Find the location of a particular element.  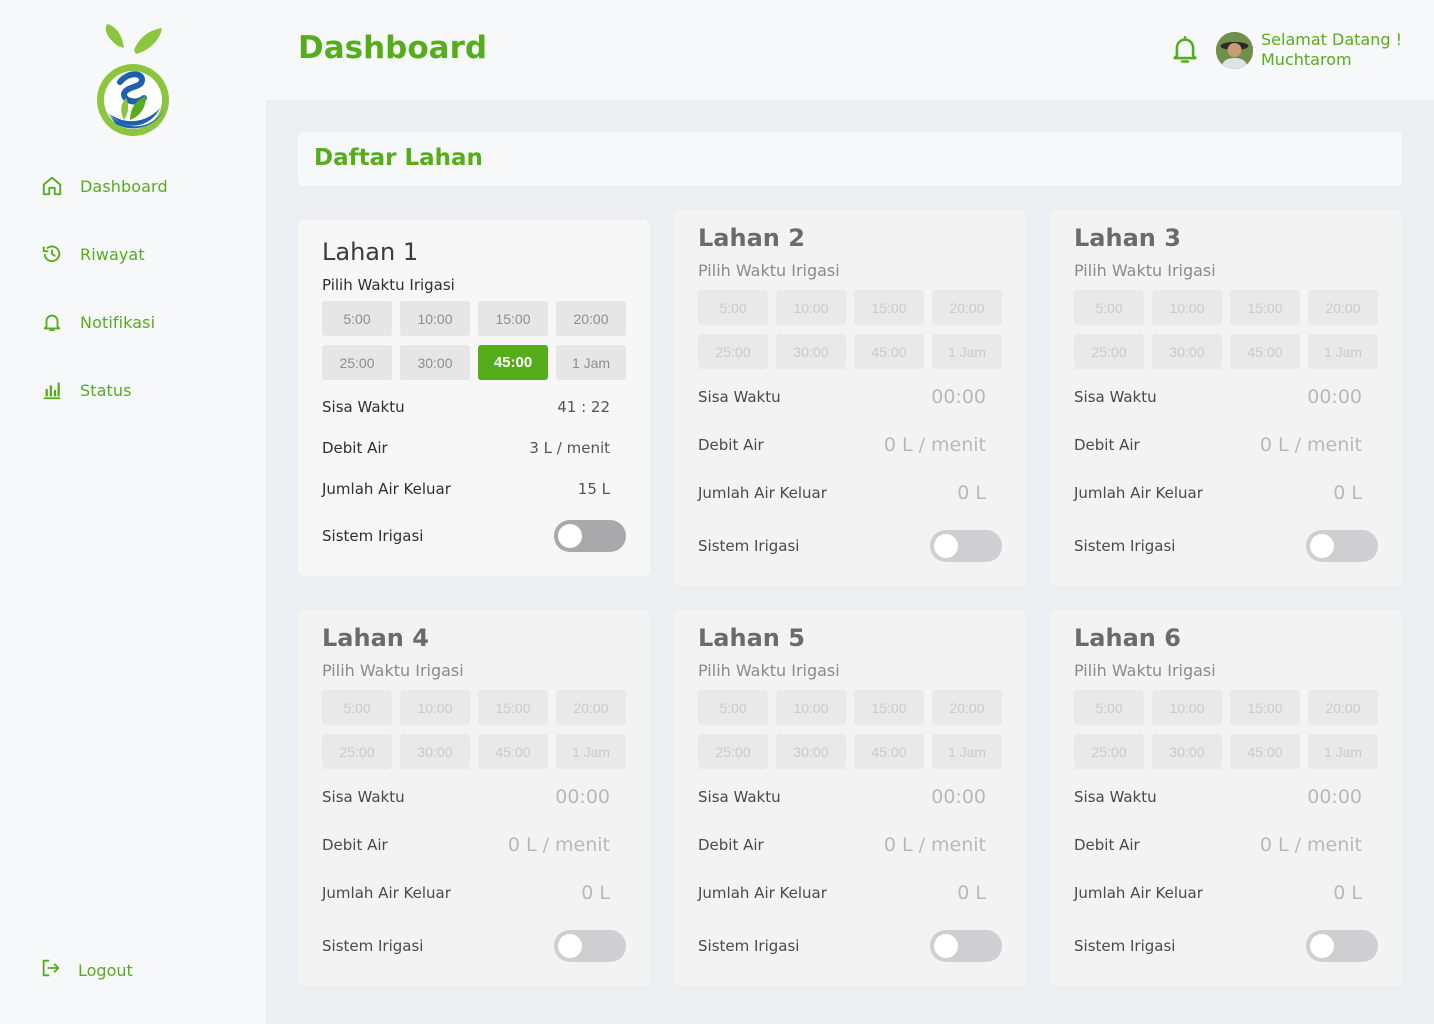

time-option-grid: 5:00 10:00 15:00 20:00 25:00 30:00 45:00 1 Jam is located at coordinates (850, 729).